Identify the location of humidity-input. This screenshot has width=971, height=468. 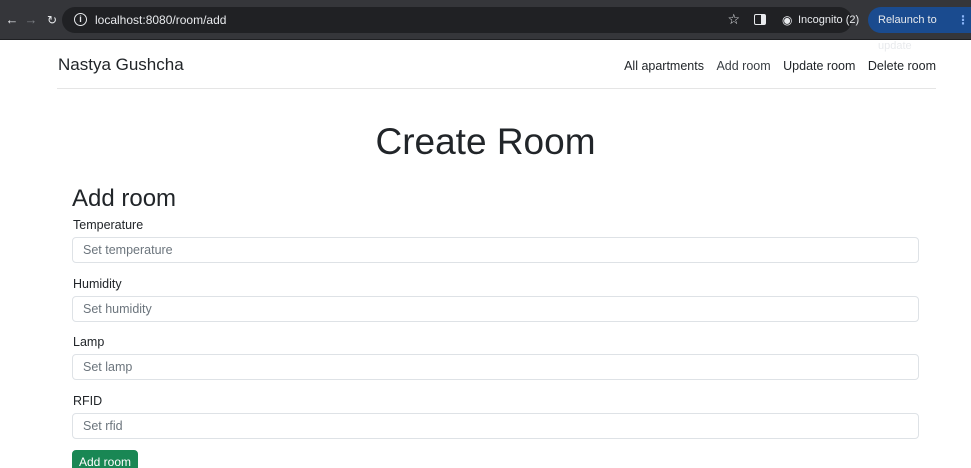
(495, 309).